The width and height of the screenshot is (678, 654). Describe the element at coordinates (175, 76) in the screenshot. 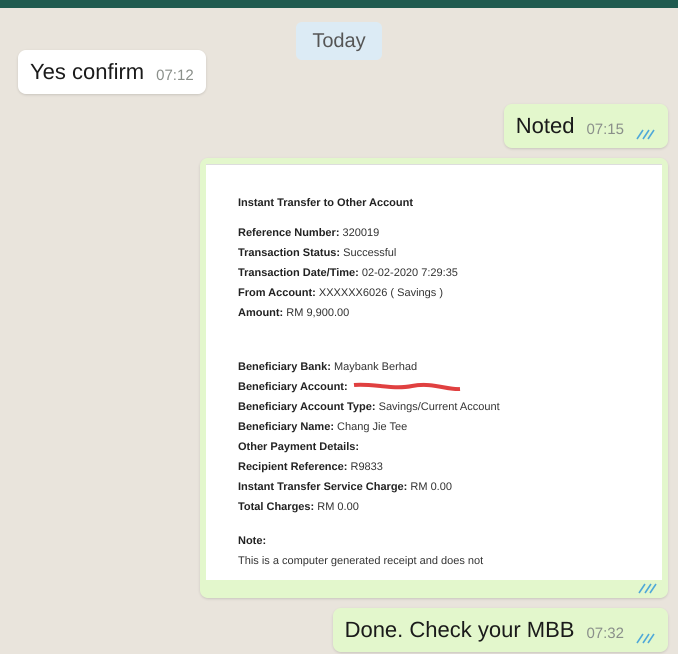

I see `message-time: 07:12` at that location.